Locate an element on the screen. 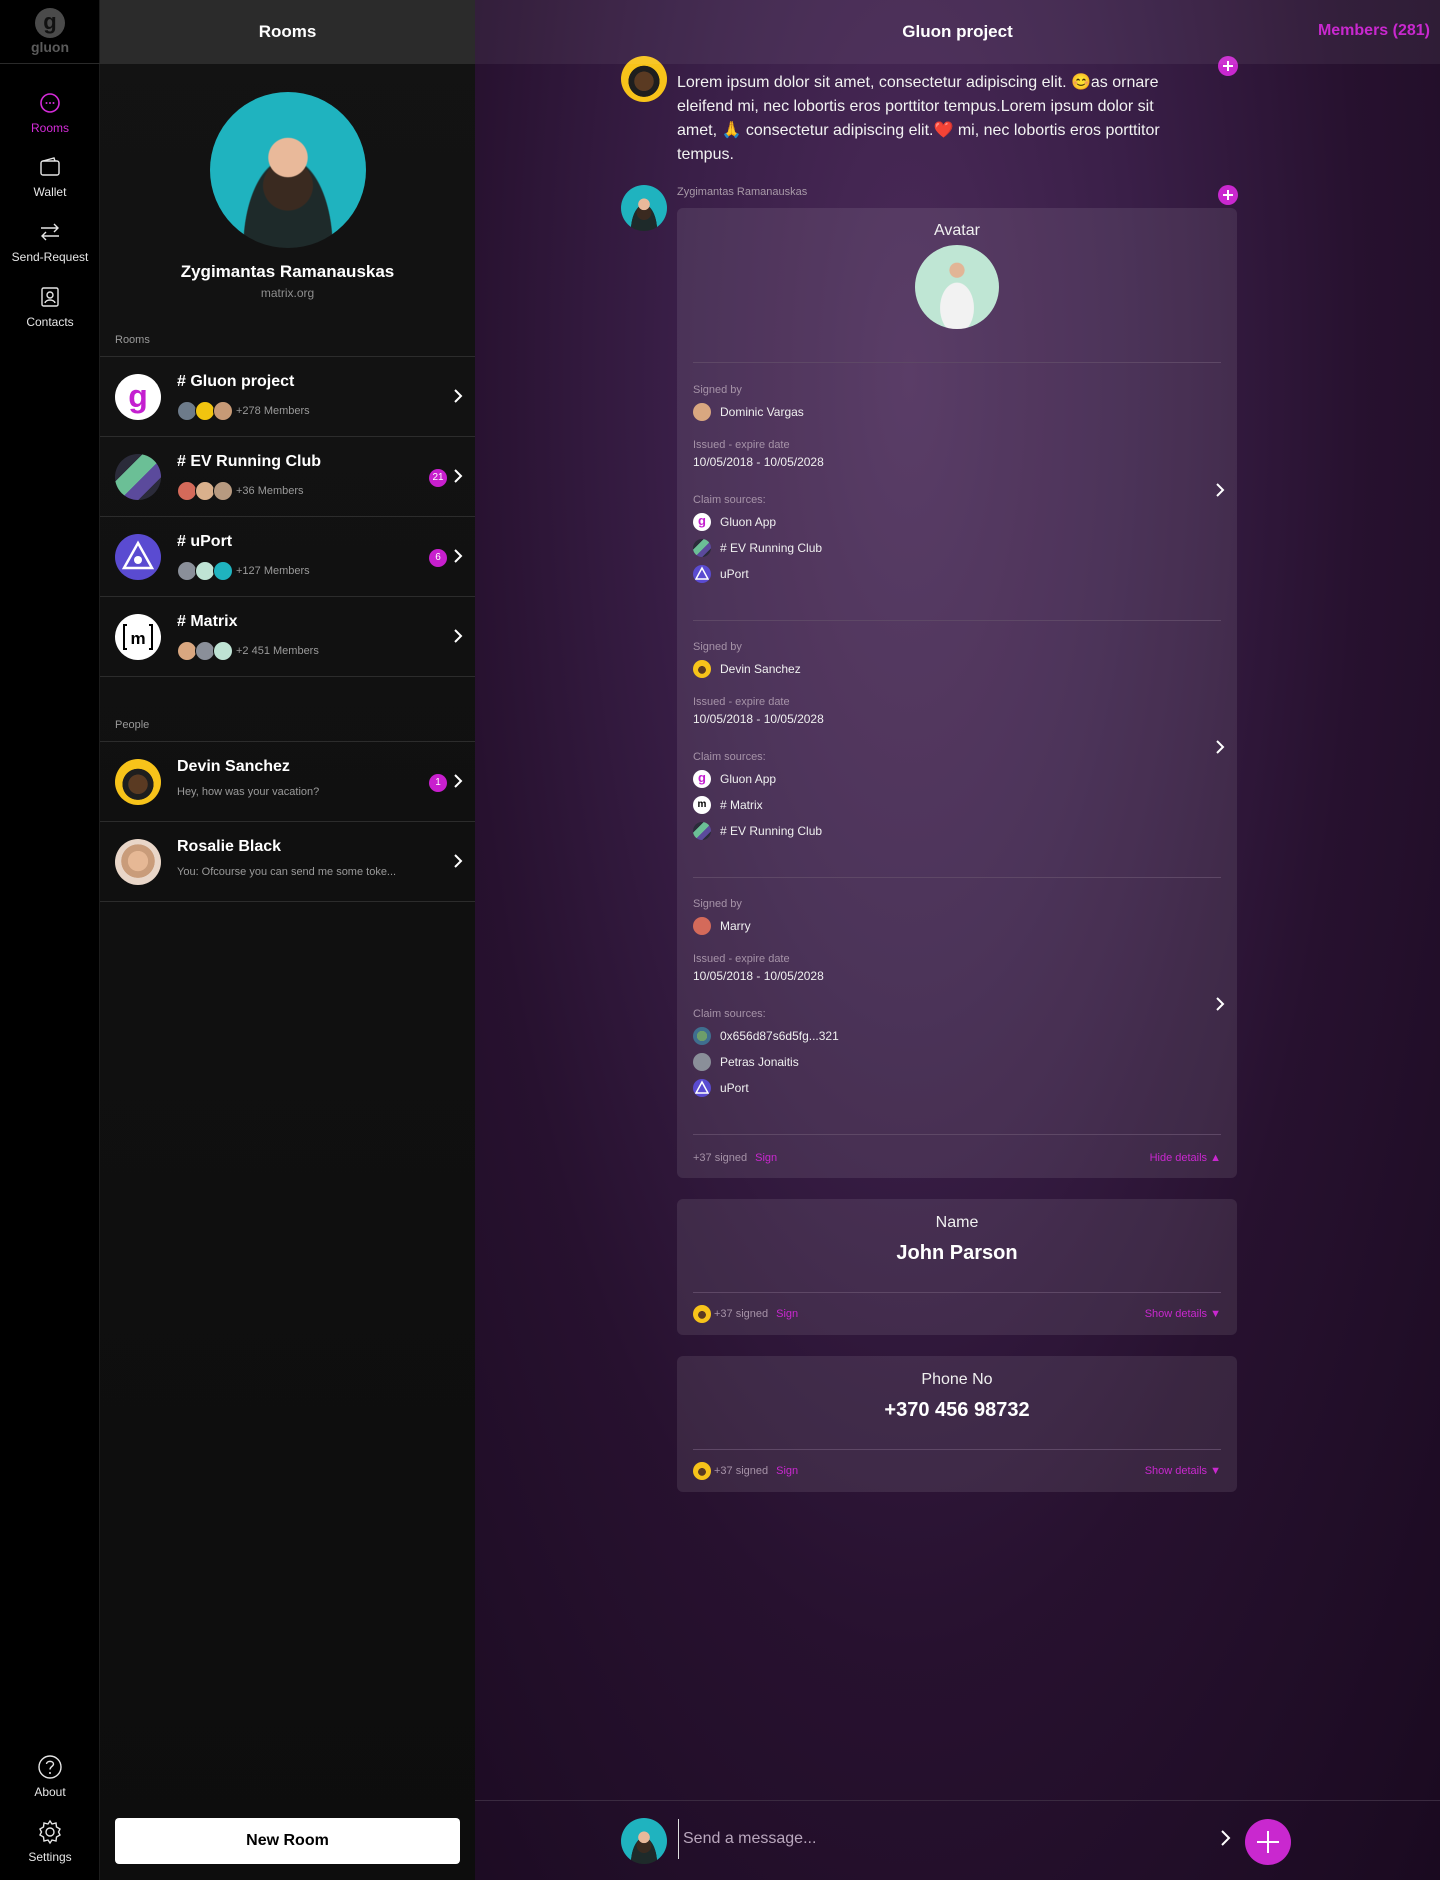 This screenshot has width=1440, height=1880. matrix-avatar: m is located at coordinates (138, 637).